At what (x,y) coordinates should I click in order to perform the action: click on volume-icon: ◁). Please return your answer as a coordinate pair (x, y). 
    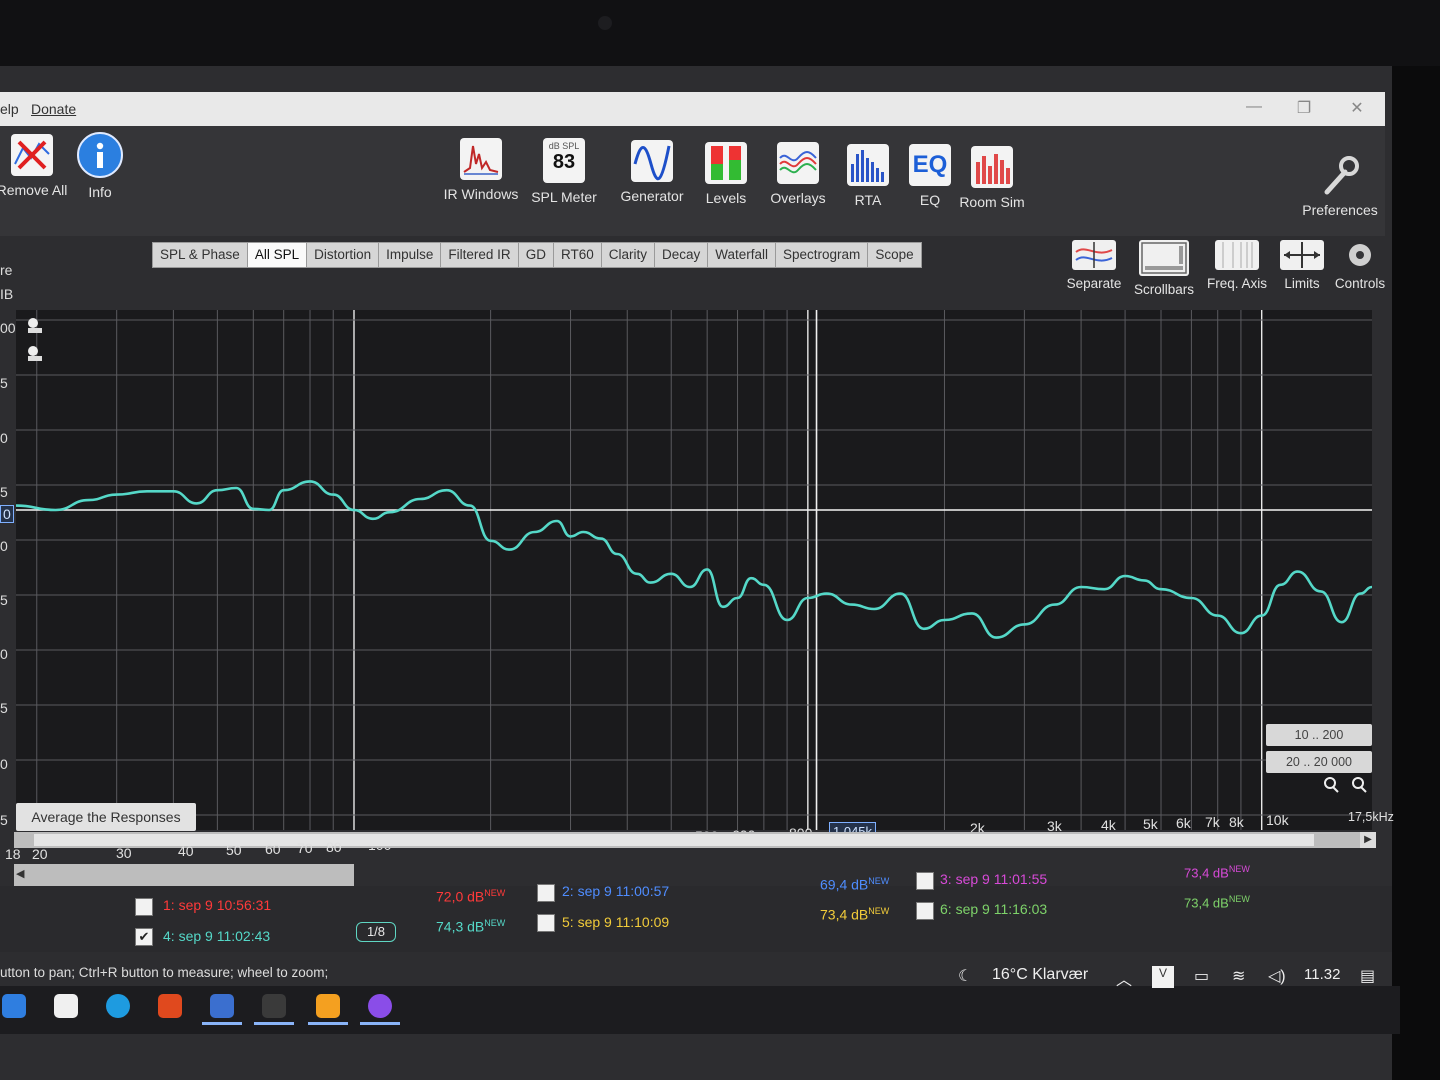
    Looking at the image, I should click on (1277, 976).